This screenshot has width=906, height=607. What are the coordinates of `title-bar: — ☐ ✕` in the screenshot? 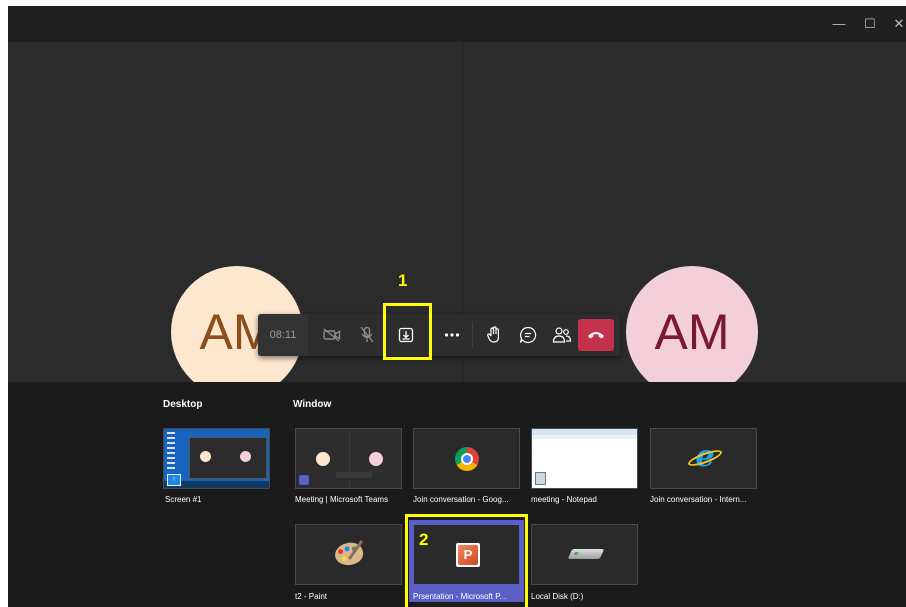 It's located at (457, 24).